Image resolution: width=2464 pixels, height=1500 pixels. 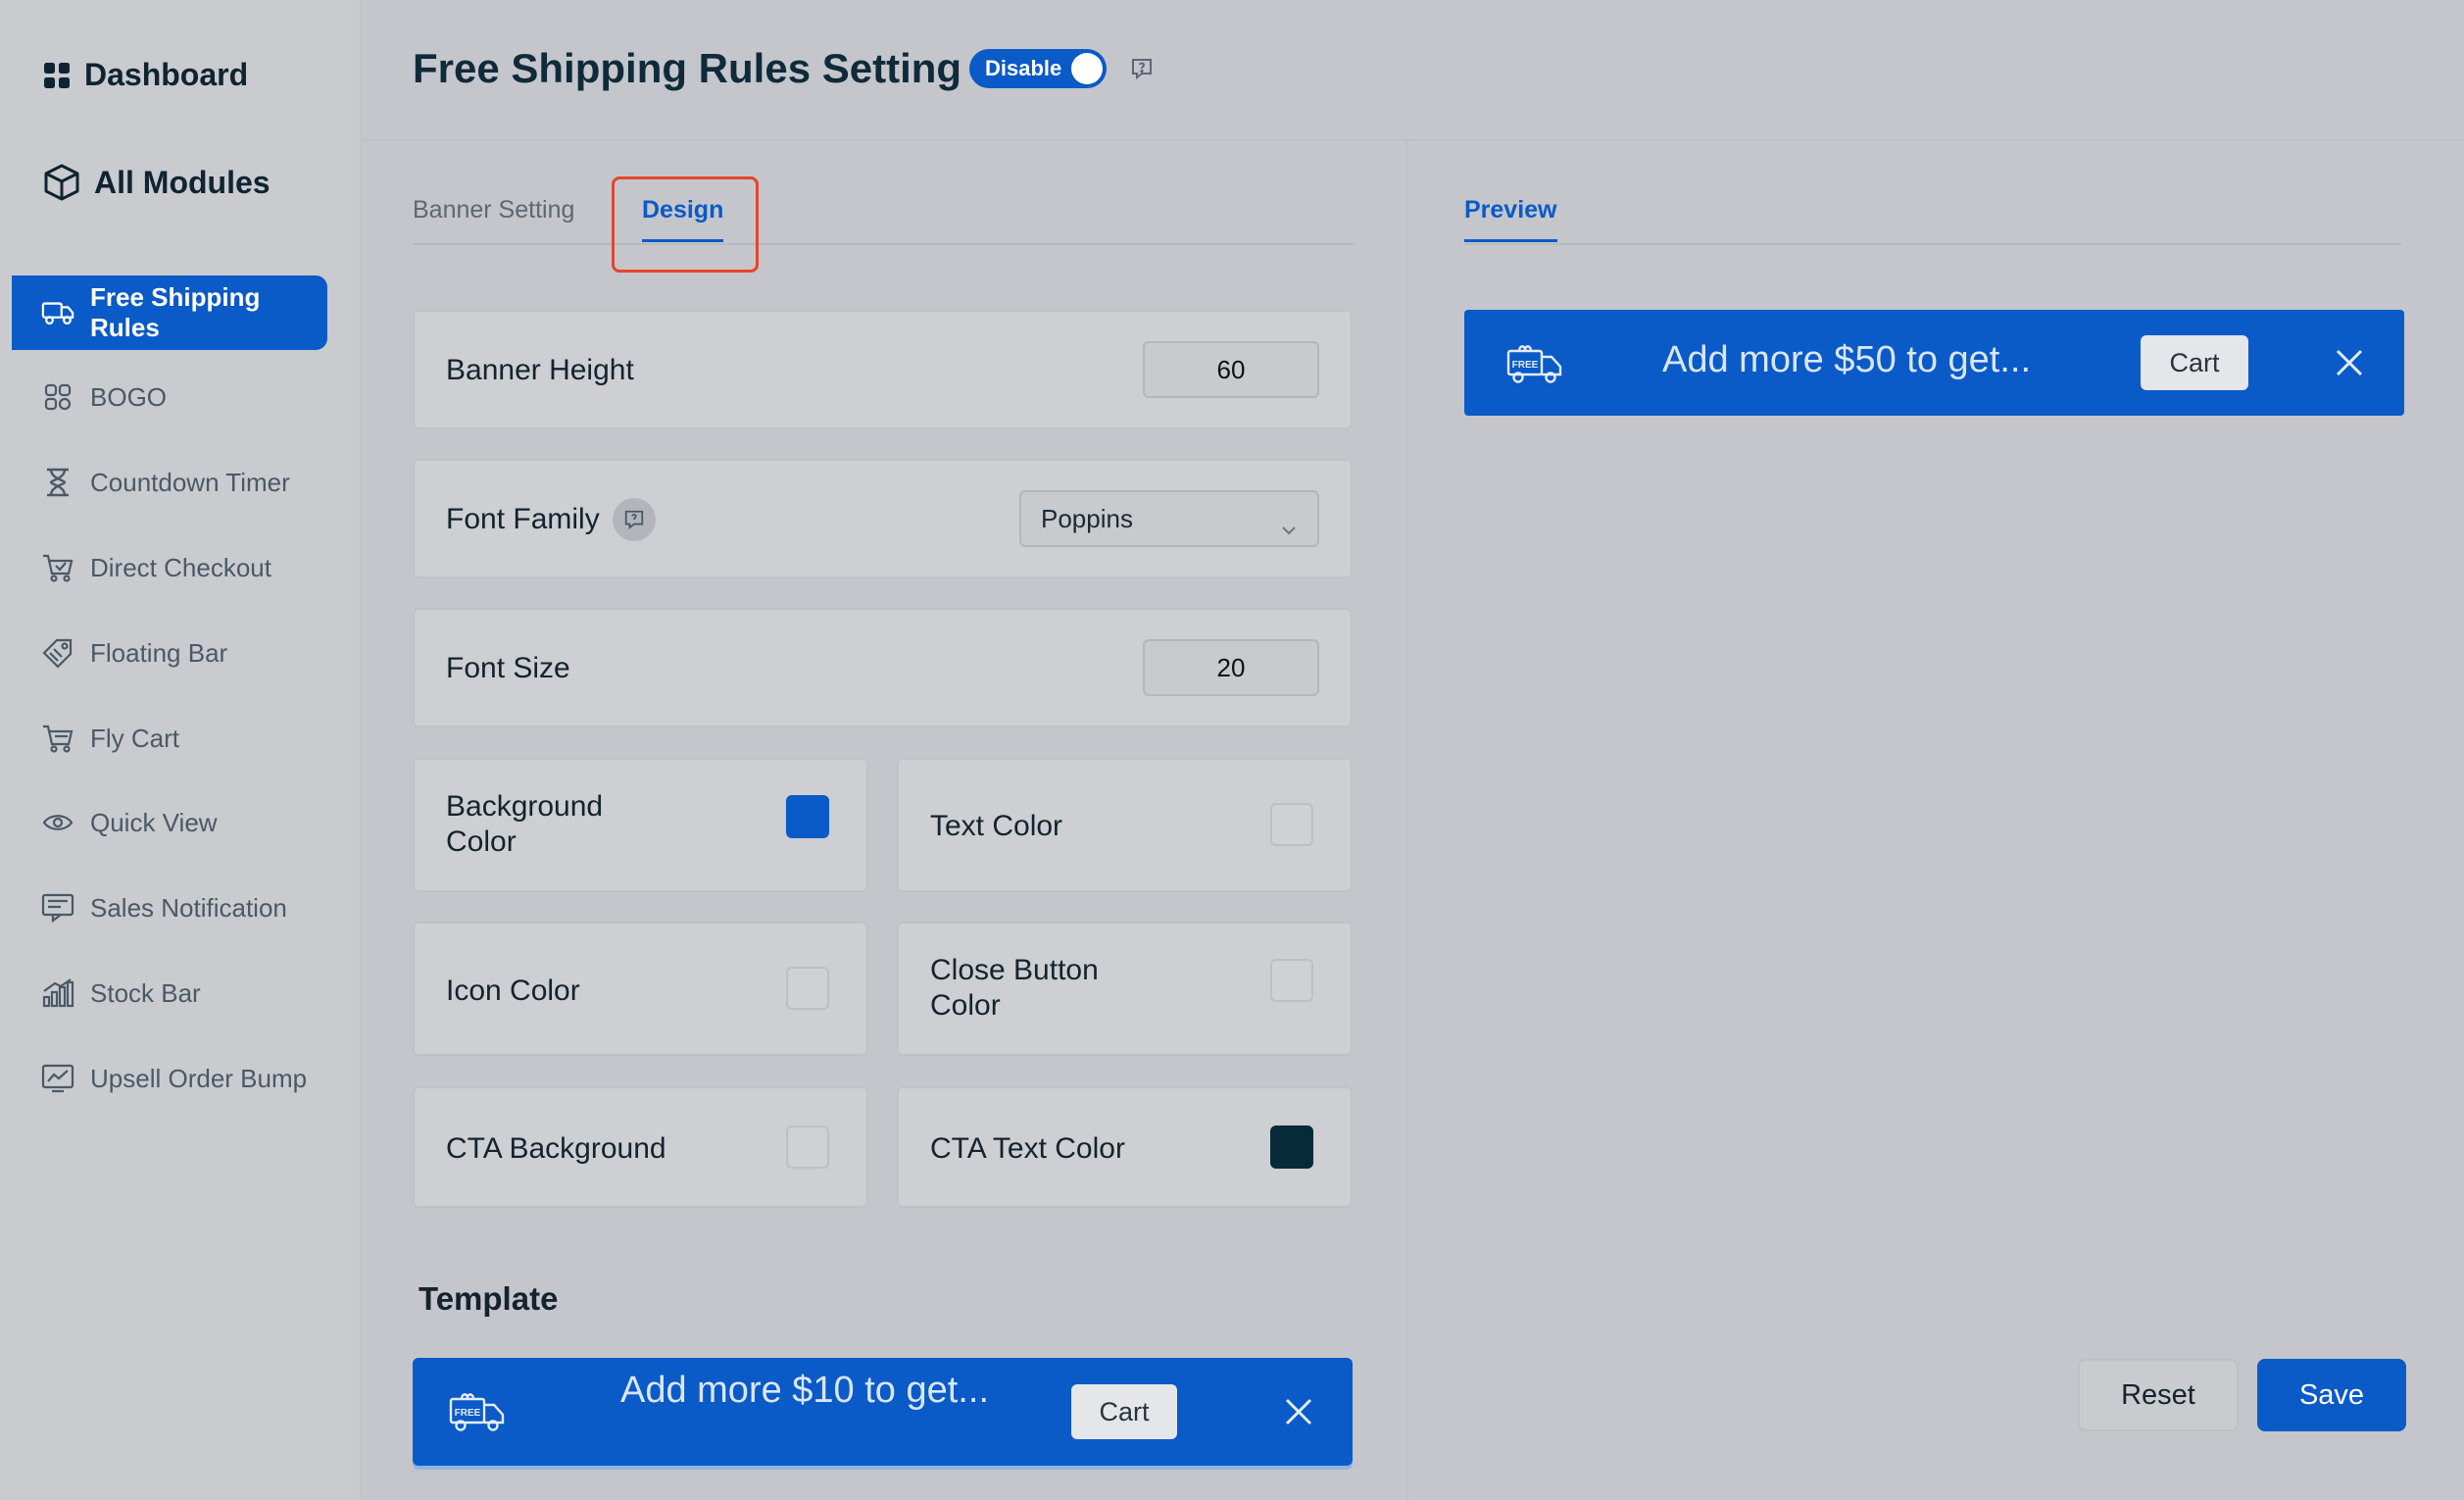 I want to click on icon-color-card: Icon Color, so click(x=640, y=989).